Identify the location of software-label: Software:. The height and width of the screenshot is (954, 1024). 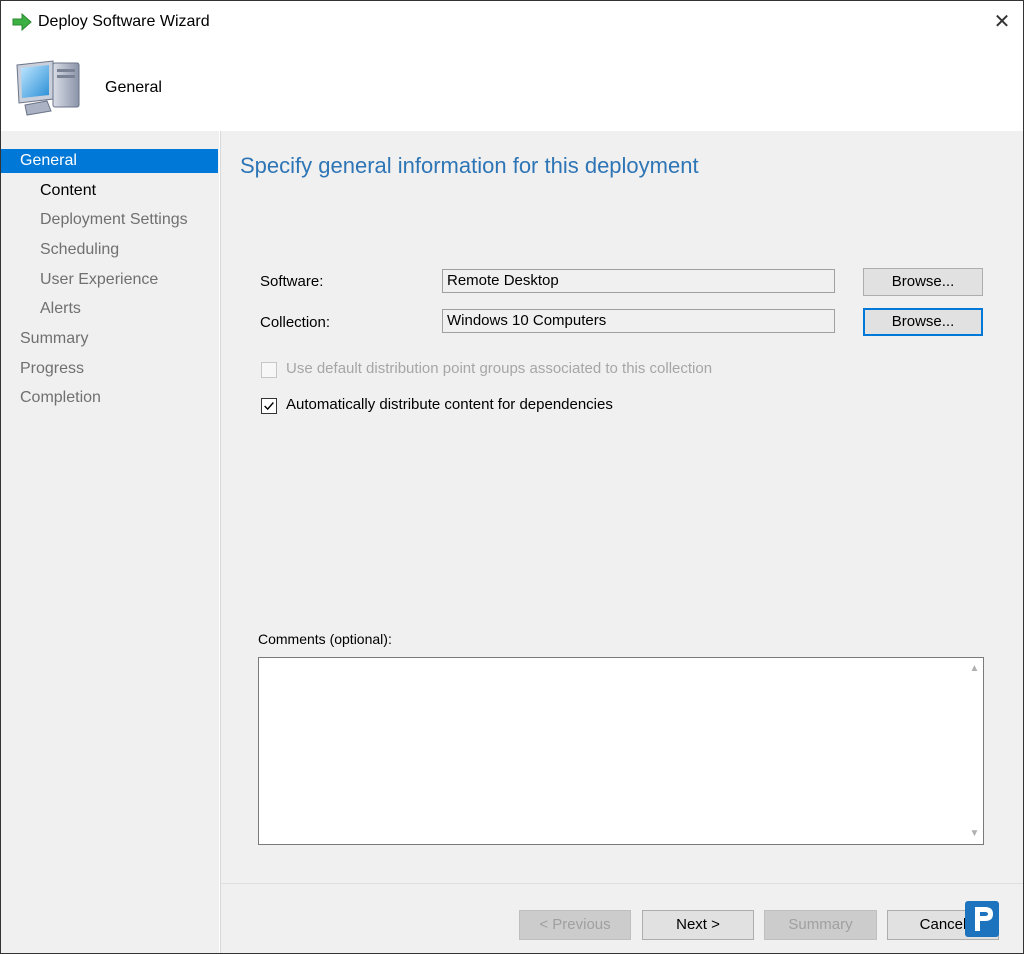
(292, 281).